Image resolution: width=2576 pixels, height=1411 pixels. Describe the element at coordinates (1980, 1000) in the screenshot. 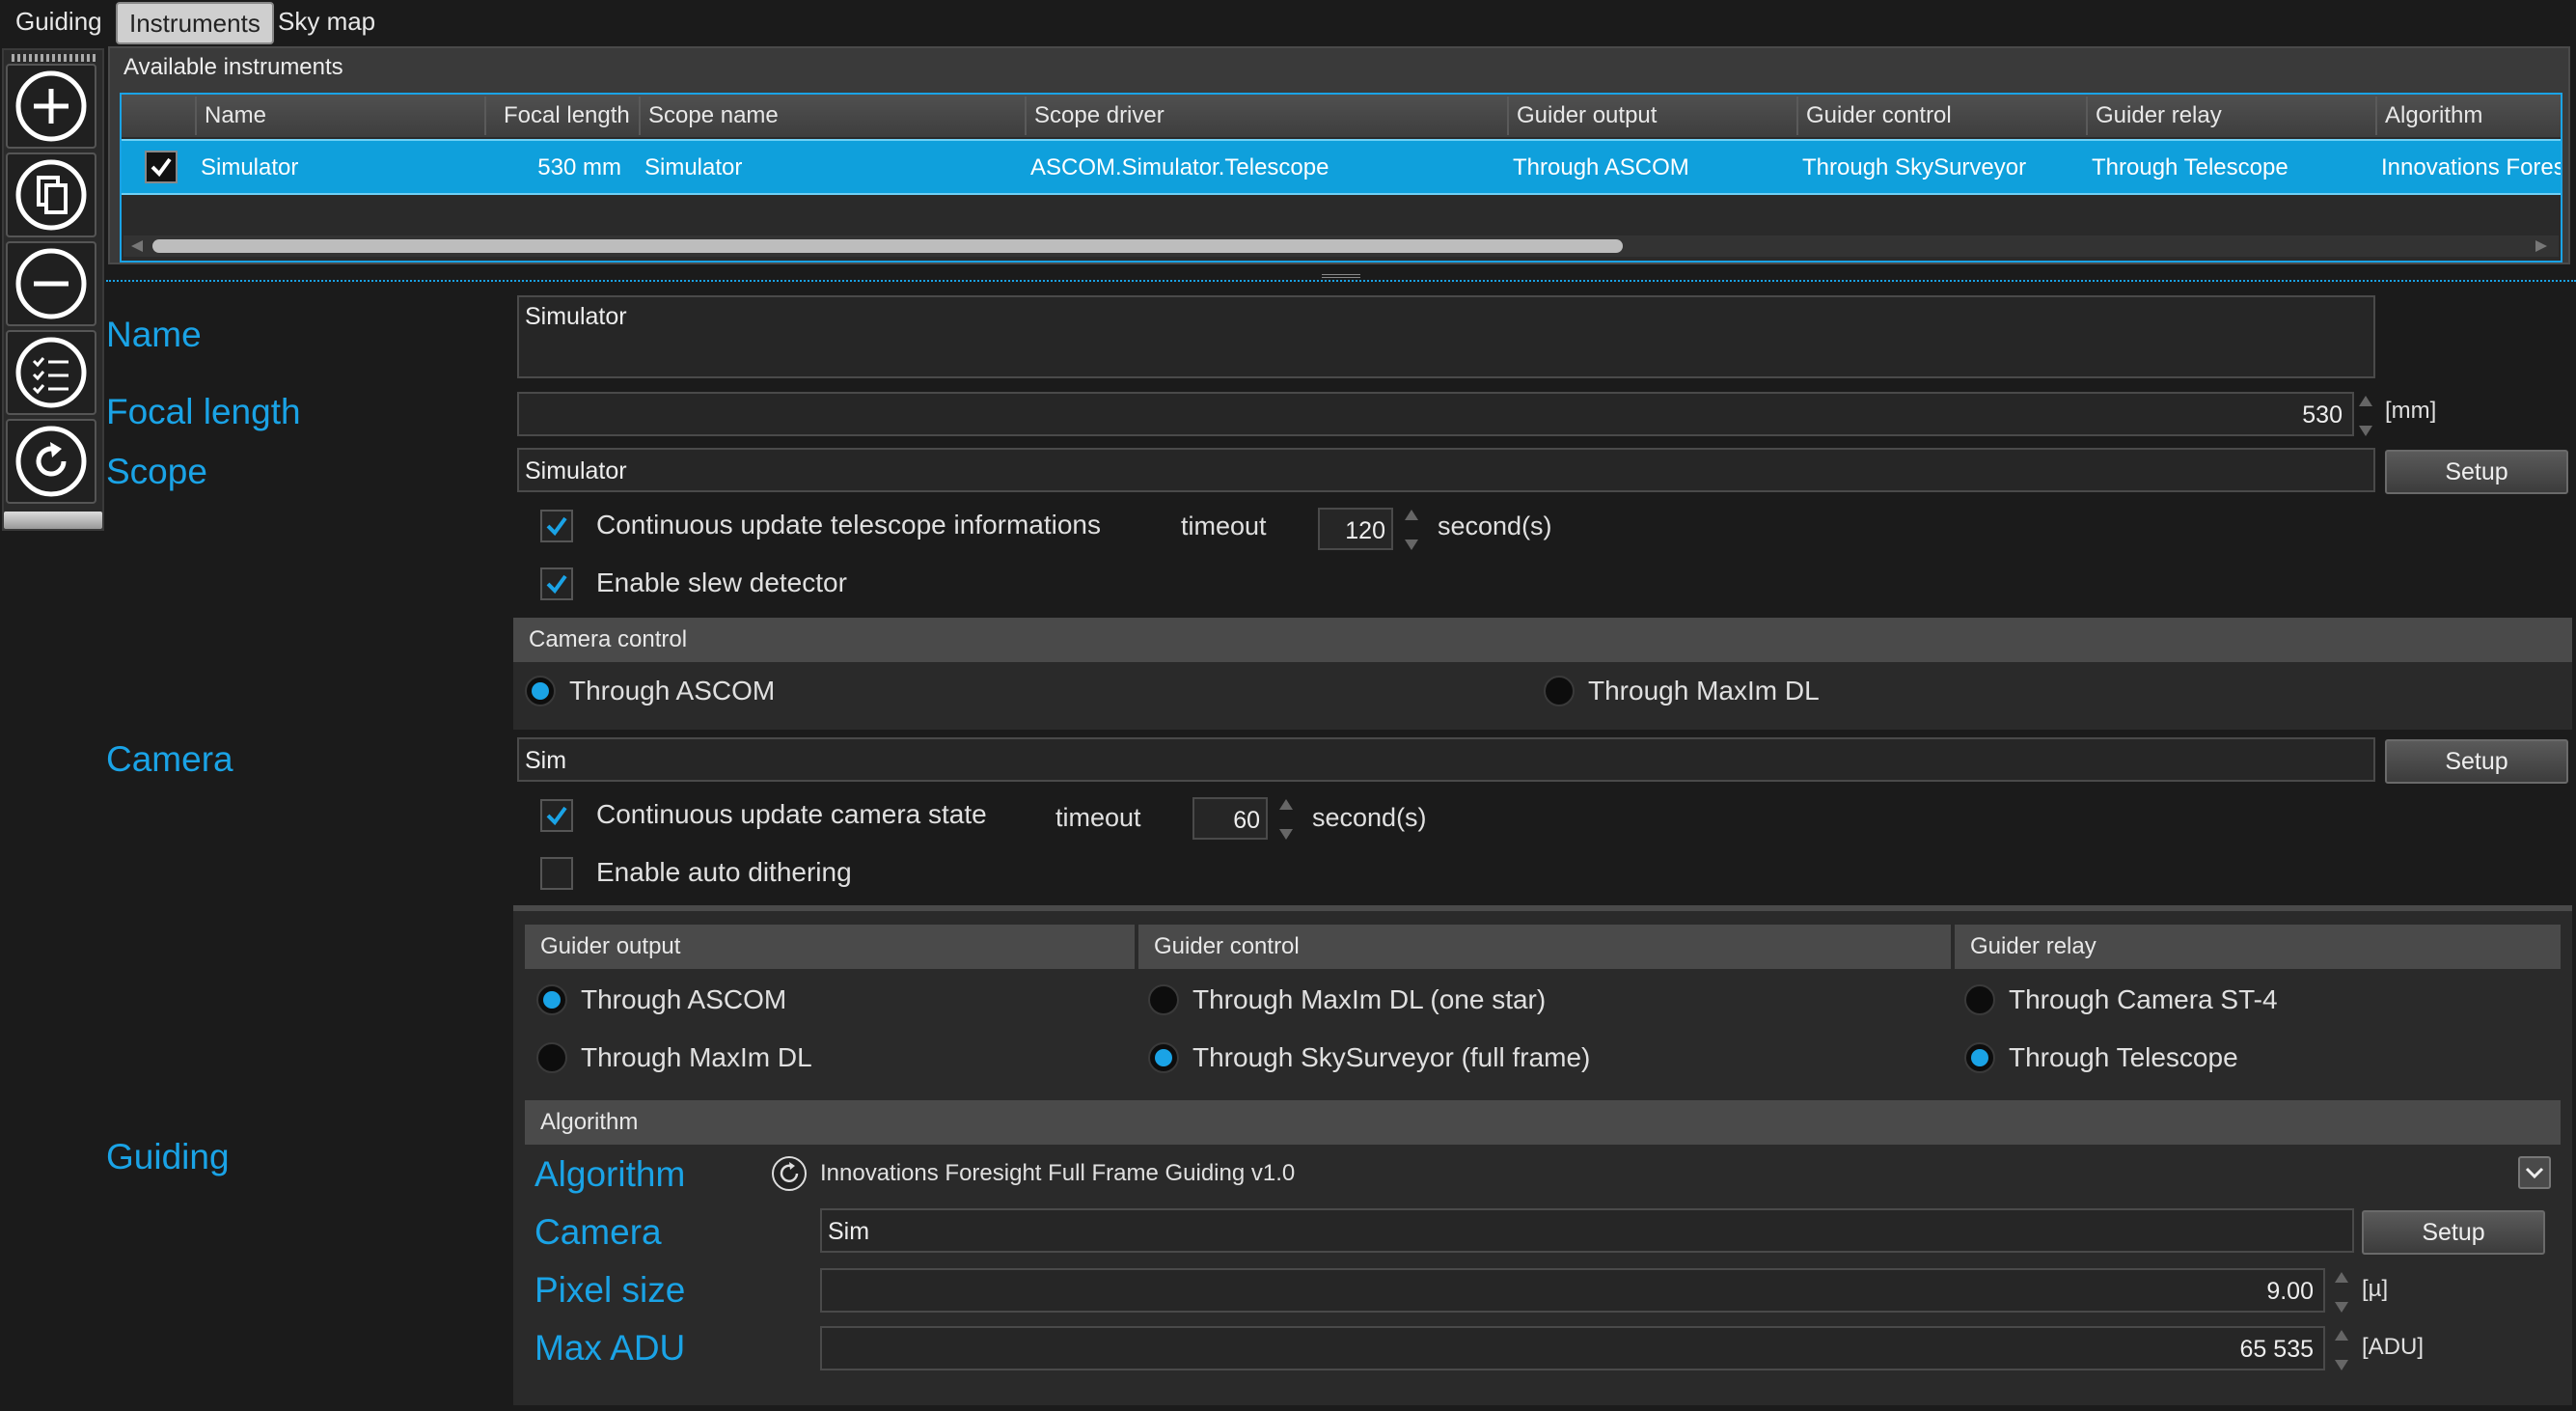

I see `guider-relay-st4-radio` at that location.